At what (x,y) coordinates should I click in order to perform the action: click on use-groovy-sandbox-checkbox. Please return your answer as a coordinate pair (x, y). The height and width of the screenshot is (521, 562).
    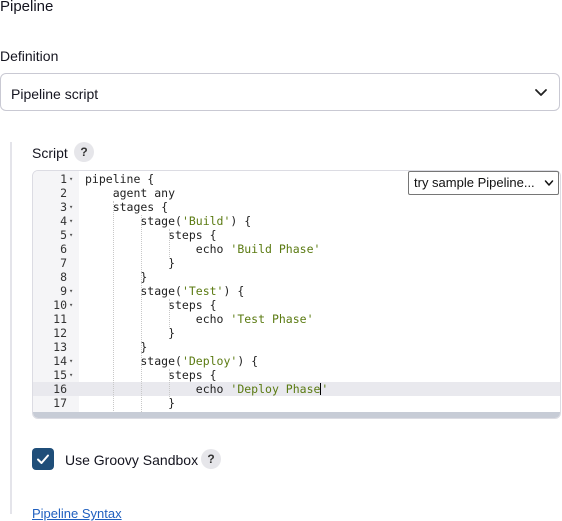
    Looking at the image, I should click on (43, 459).